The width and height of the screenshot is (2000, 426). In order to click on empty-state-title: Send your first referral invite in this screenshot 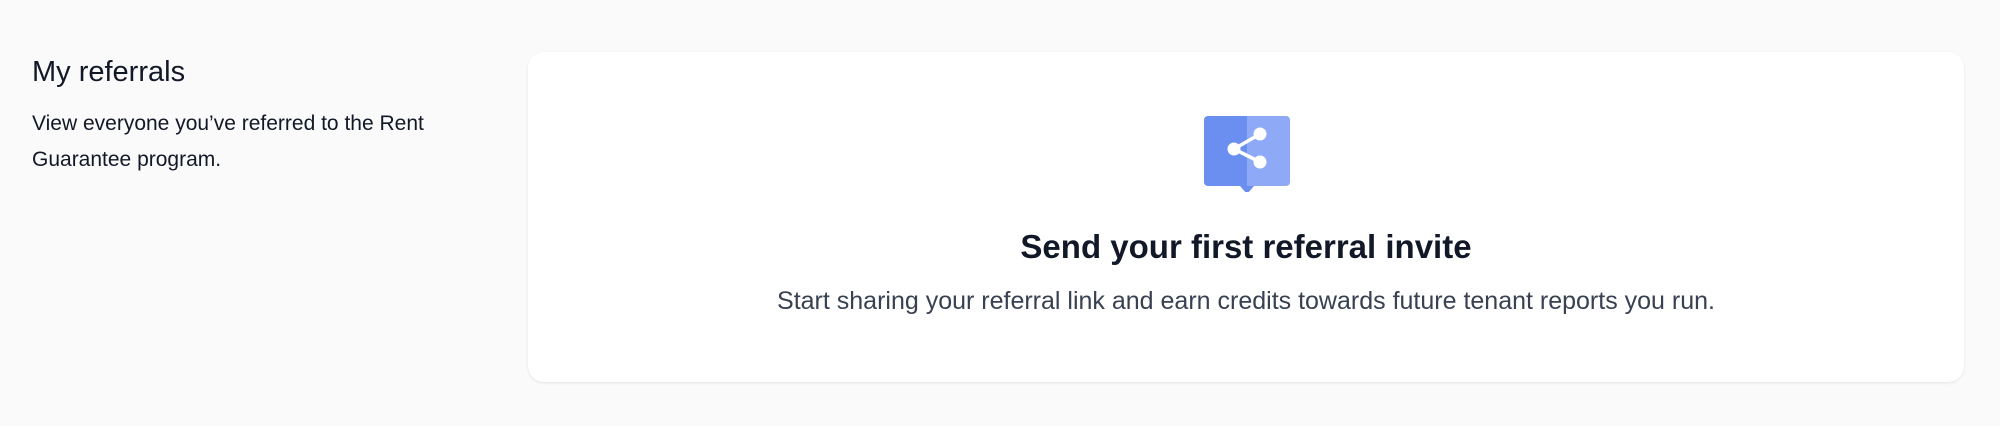, I will do `click(1246, 246)`.